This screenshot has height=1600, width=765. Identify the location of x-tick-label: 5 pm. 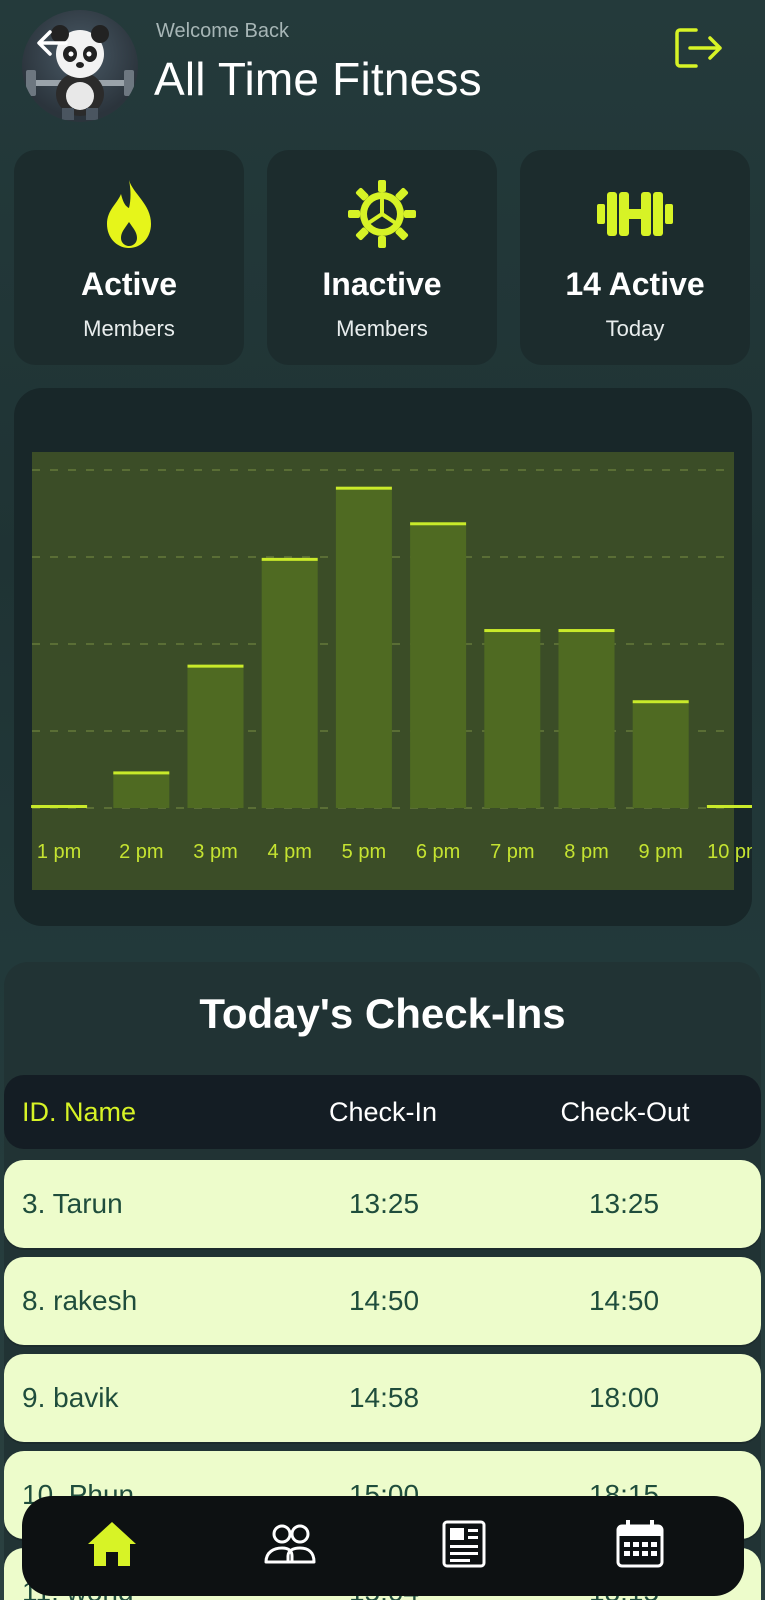
(364, 852).